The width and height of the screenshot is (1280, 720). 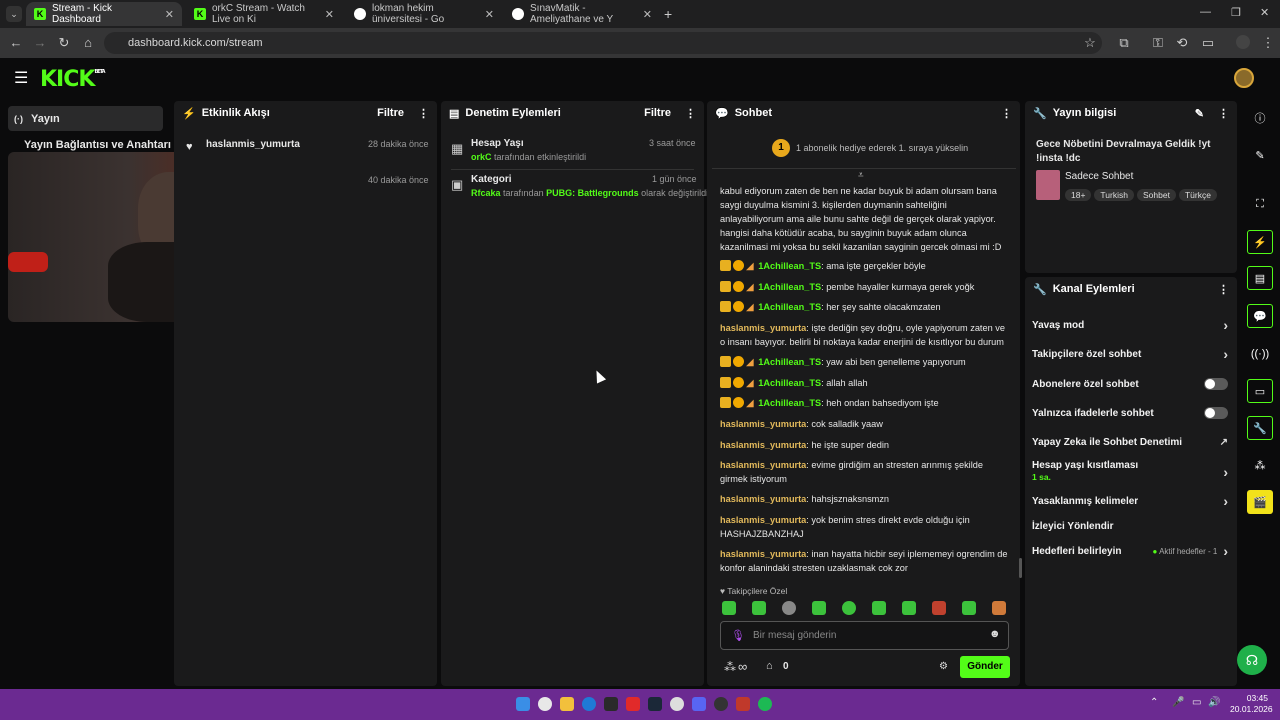 I want to click on banned-words-row: Yasaklanmış kelimeler ›, so click(x=1130, y=501).